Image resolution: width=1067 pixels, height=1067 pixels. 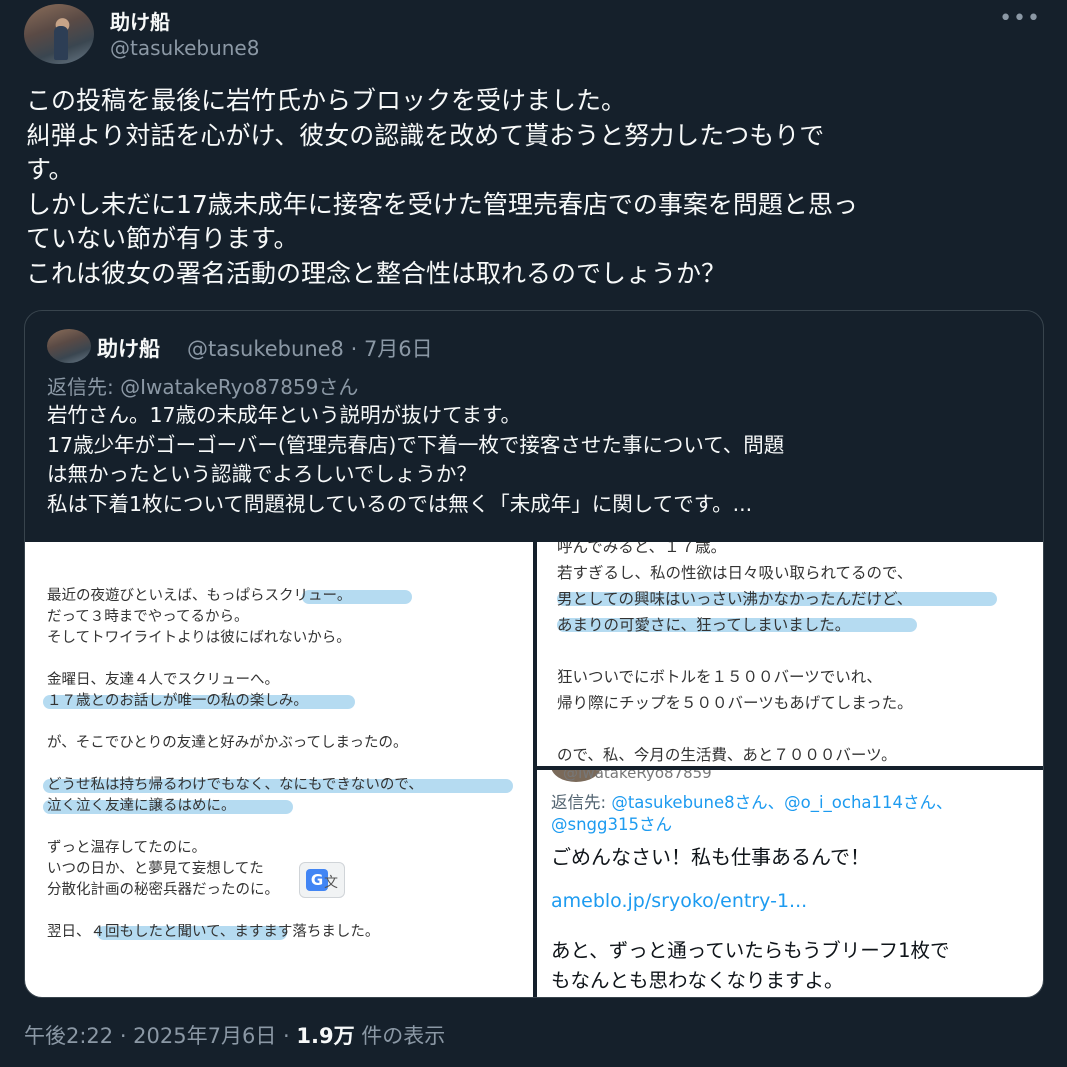 What do you see at coordinates (199, 596) in the screenshot?
I see `image-text-line: 最近の夜遊びといえば、もっぱらスクリュー。` at bounding box center [199, 596].